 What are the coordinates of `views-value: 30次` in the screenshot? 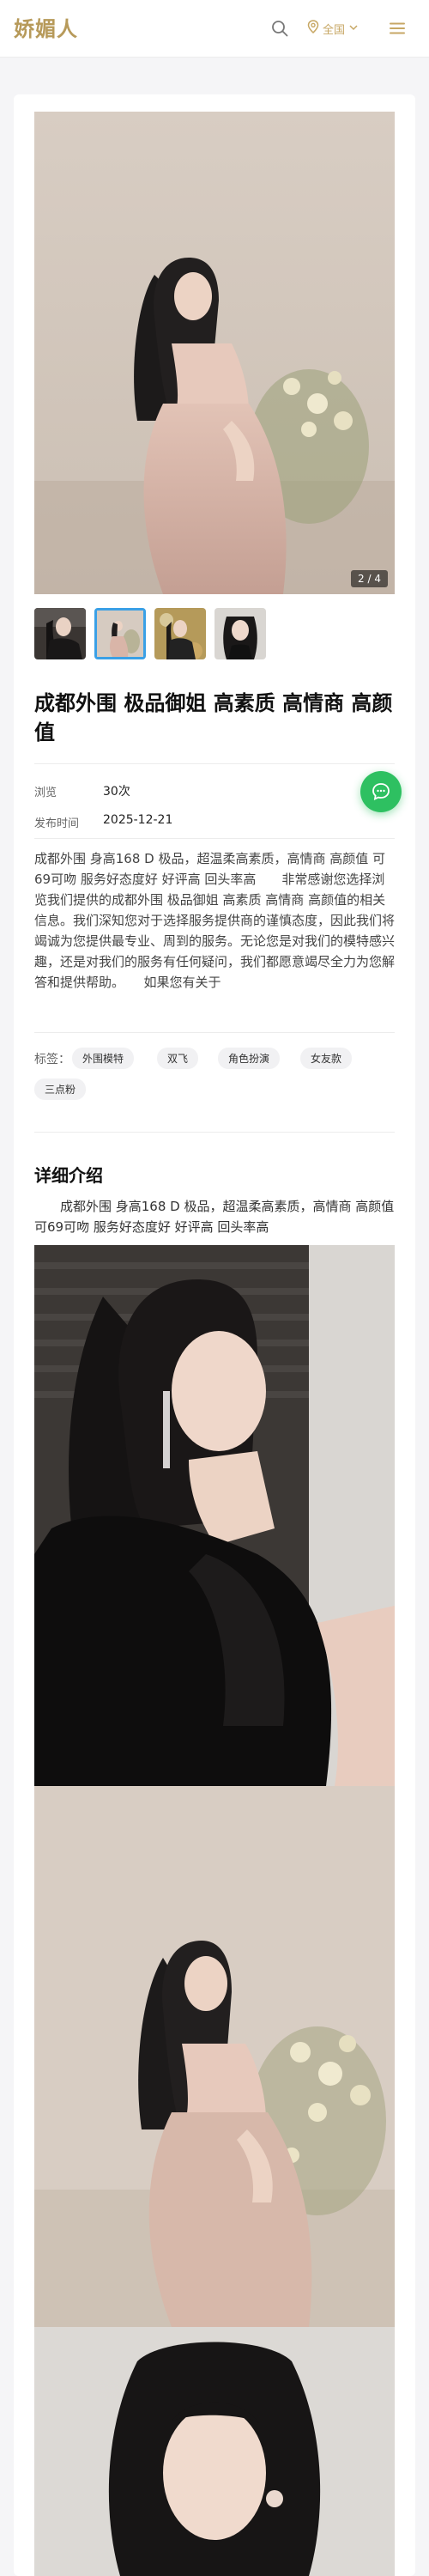 It's located at (117, 792).